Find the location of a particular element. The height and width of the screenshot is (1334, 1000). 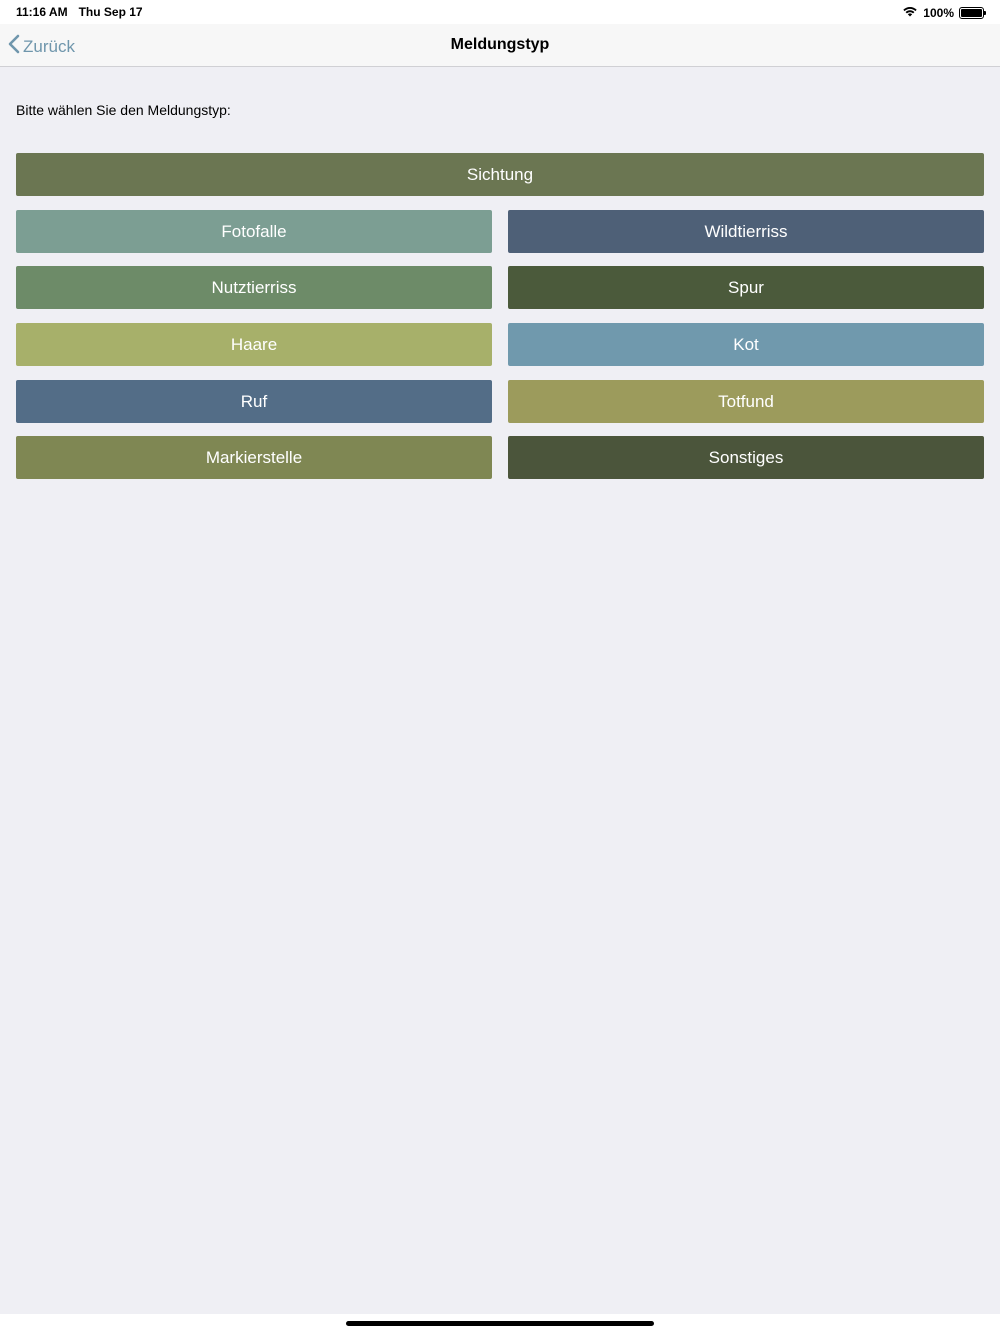

sonstiges-button: Sonstiges is located at coordinates (746, 457).